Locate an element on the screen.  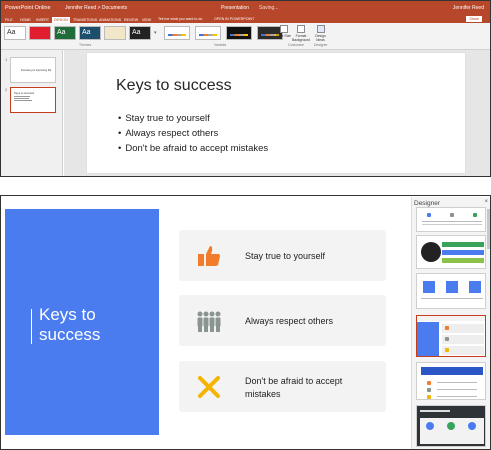
bullet-item: Always respect others is located at coordinates (193, 133).